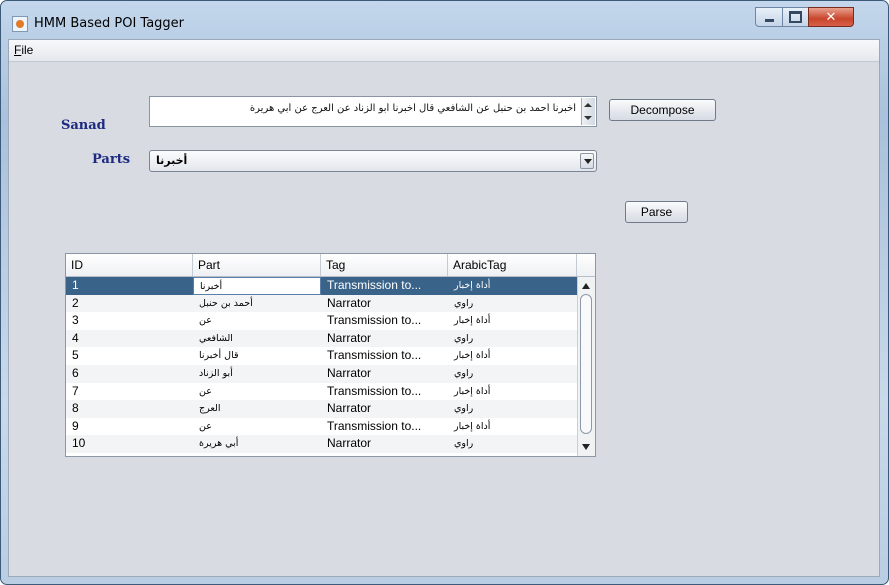  I want to click on col-part-header: Part, so click(257, 265).